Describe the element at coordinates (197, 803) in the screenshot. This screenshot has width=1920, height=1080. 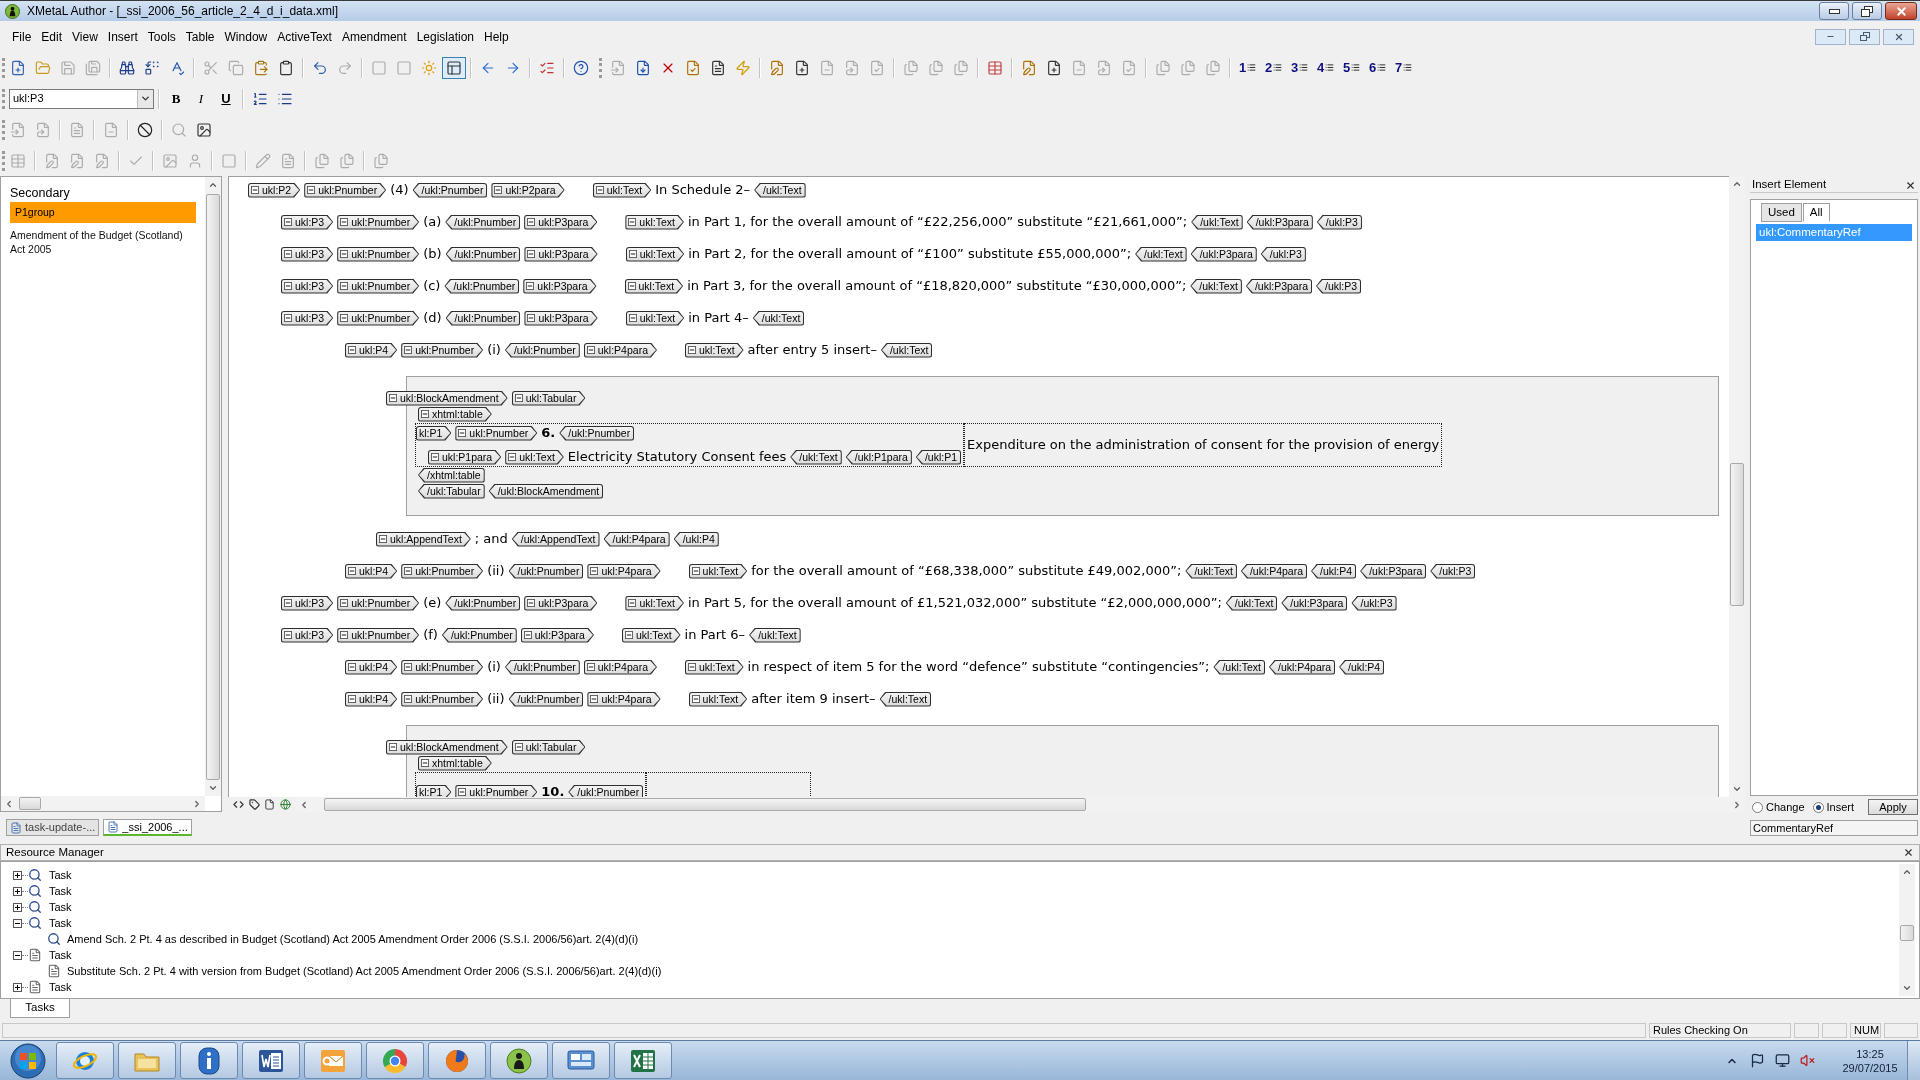
I see `scroll-right-icon` at that location.